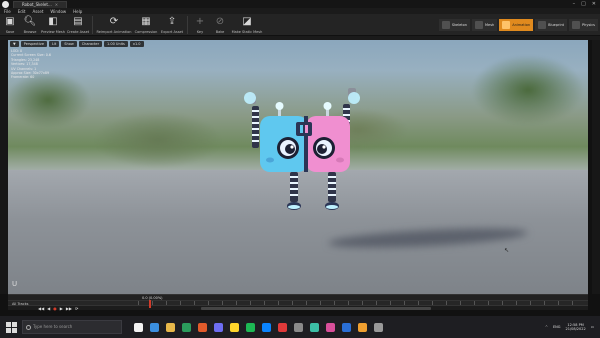 The height and width of the screenshot is (338, 600). I want to click on menu-asset: Asset, so click(37, 11).